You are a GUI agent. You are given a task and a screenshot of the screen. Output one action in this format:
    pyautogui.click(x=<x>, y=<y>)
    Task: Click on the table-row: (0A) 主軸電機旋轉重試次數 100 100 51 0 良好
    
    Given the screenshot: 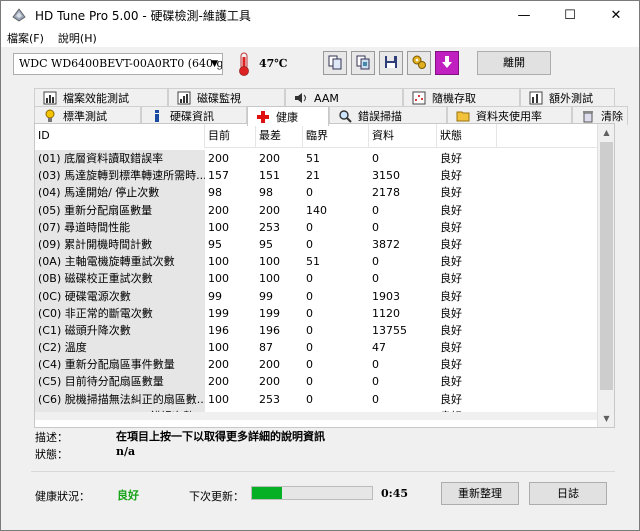 What is the action you would take?
    pyautogui.click(x=316, y=262)
    